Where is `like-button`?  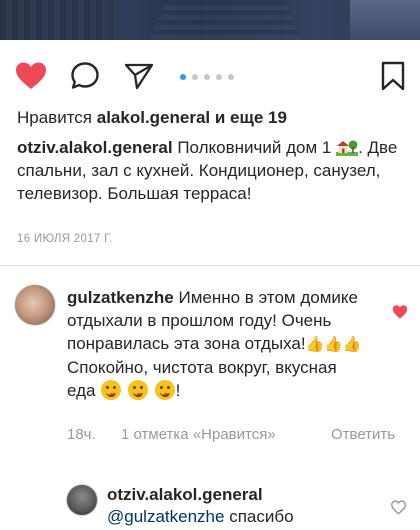
like-button is located at coordinates (31, 76).